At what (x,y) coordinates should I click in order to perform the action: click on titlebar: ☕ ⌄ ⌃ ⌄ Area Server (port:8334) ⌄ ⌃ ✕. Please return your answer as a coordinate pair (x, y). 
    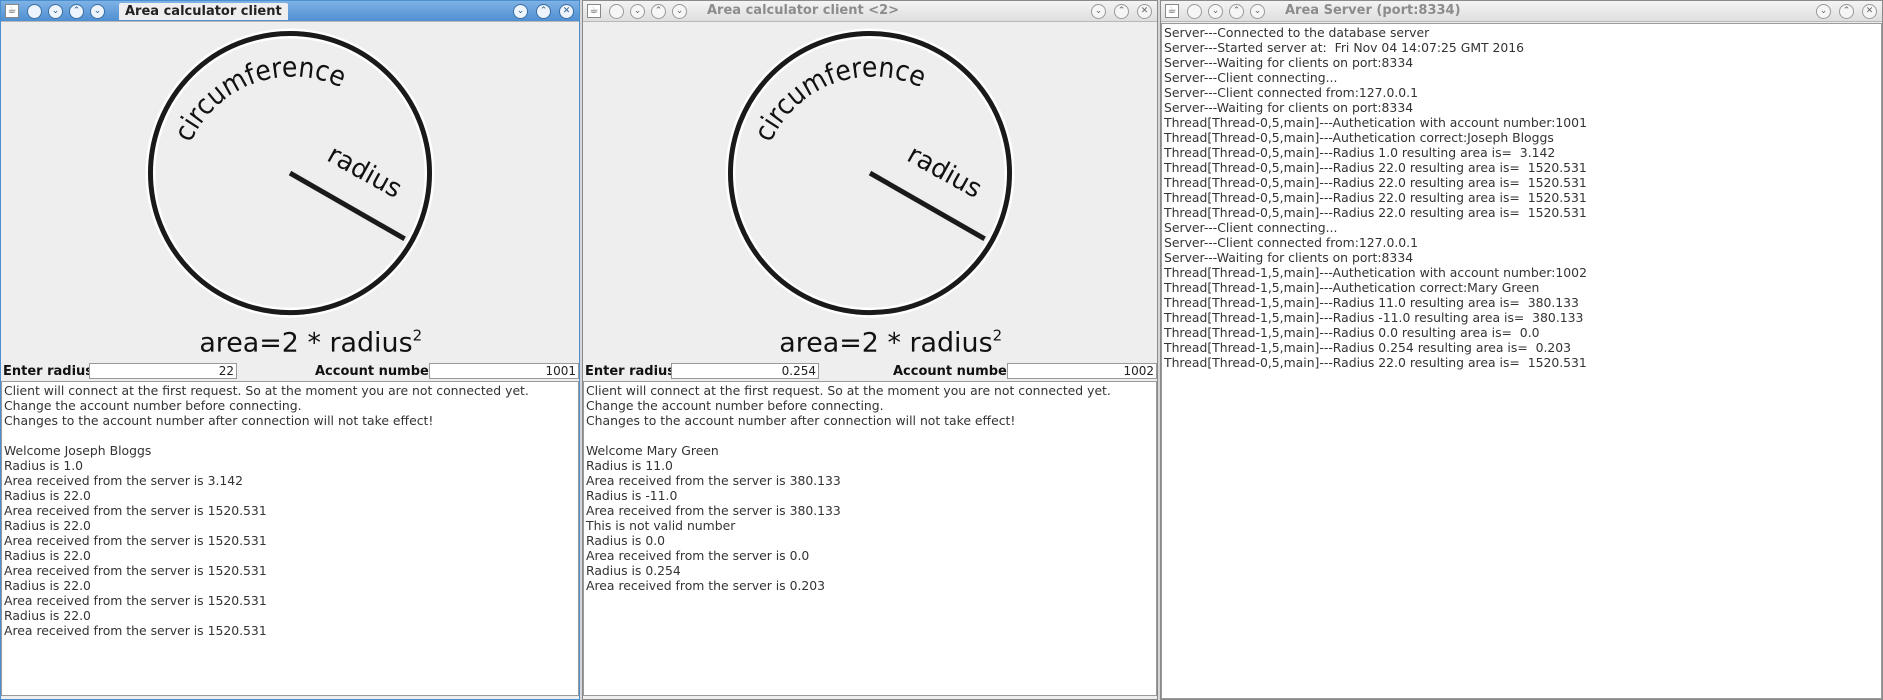
    Looking at the image, I should click on (1521, 11).